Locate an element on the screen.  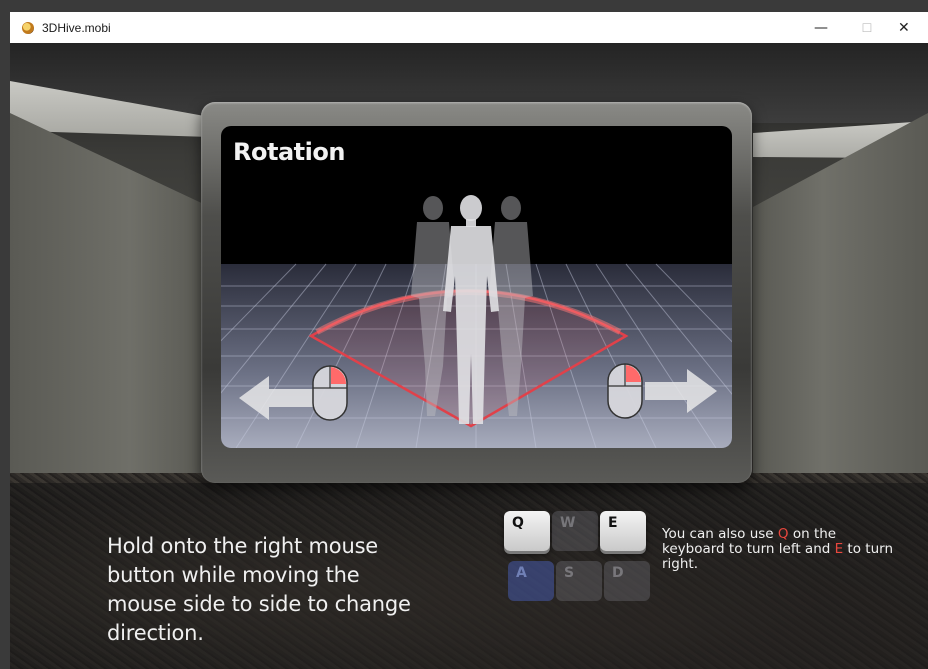
window-title: 3DHive.mobi is located at coordinates (76, 27).